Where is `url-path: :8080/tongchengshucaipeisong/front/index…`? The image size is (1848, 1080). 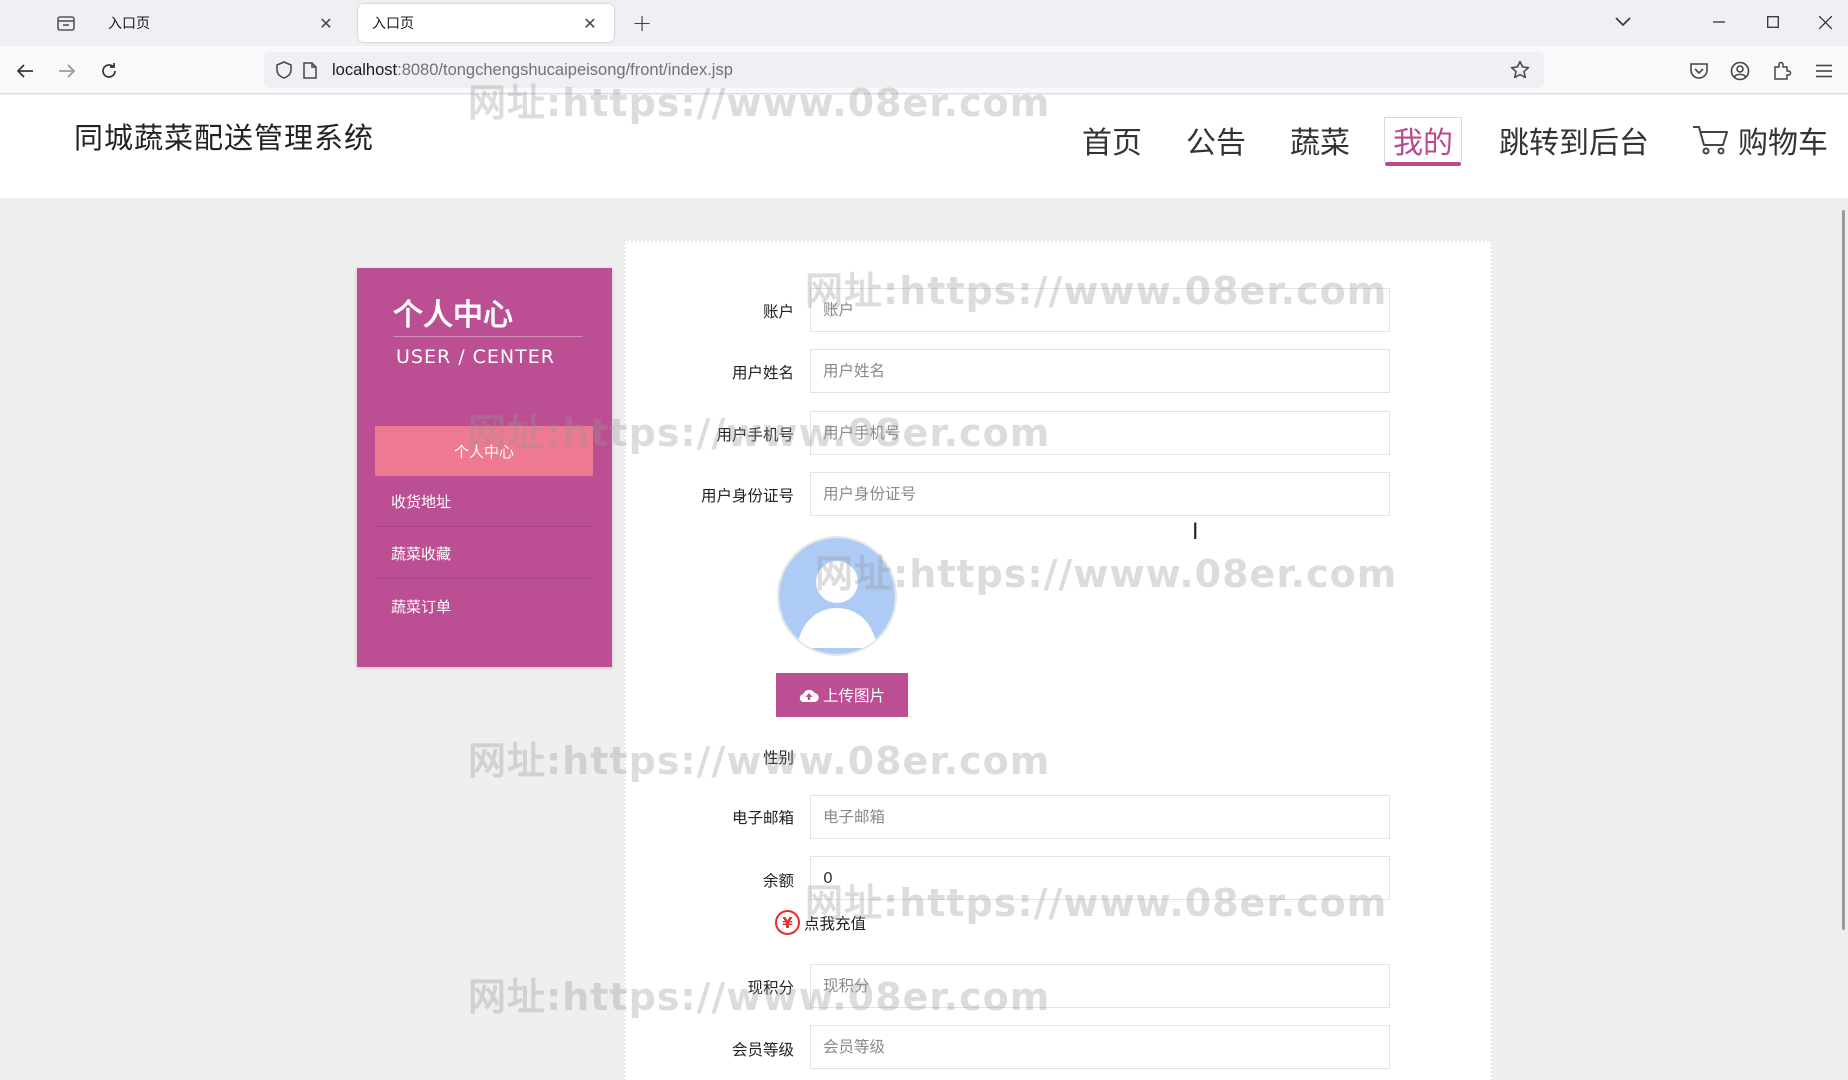 url-path: :8080/tongchengshucaipeisong/front/index… is located at coordinates (565, 69).